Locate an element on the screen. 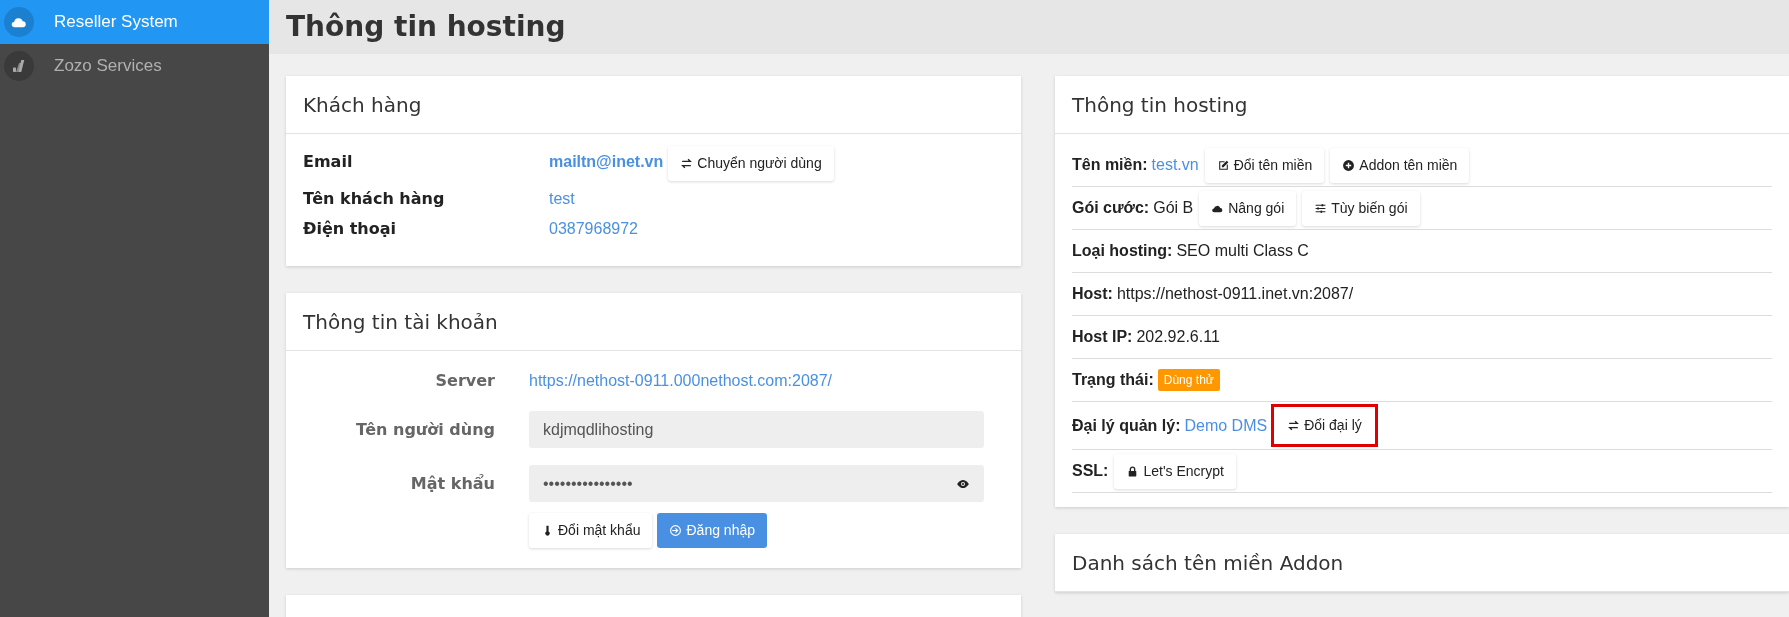  page-title: Thông tin hosting is located at coordinates (426, 27).